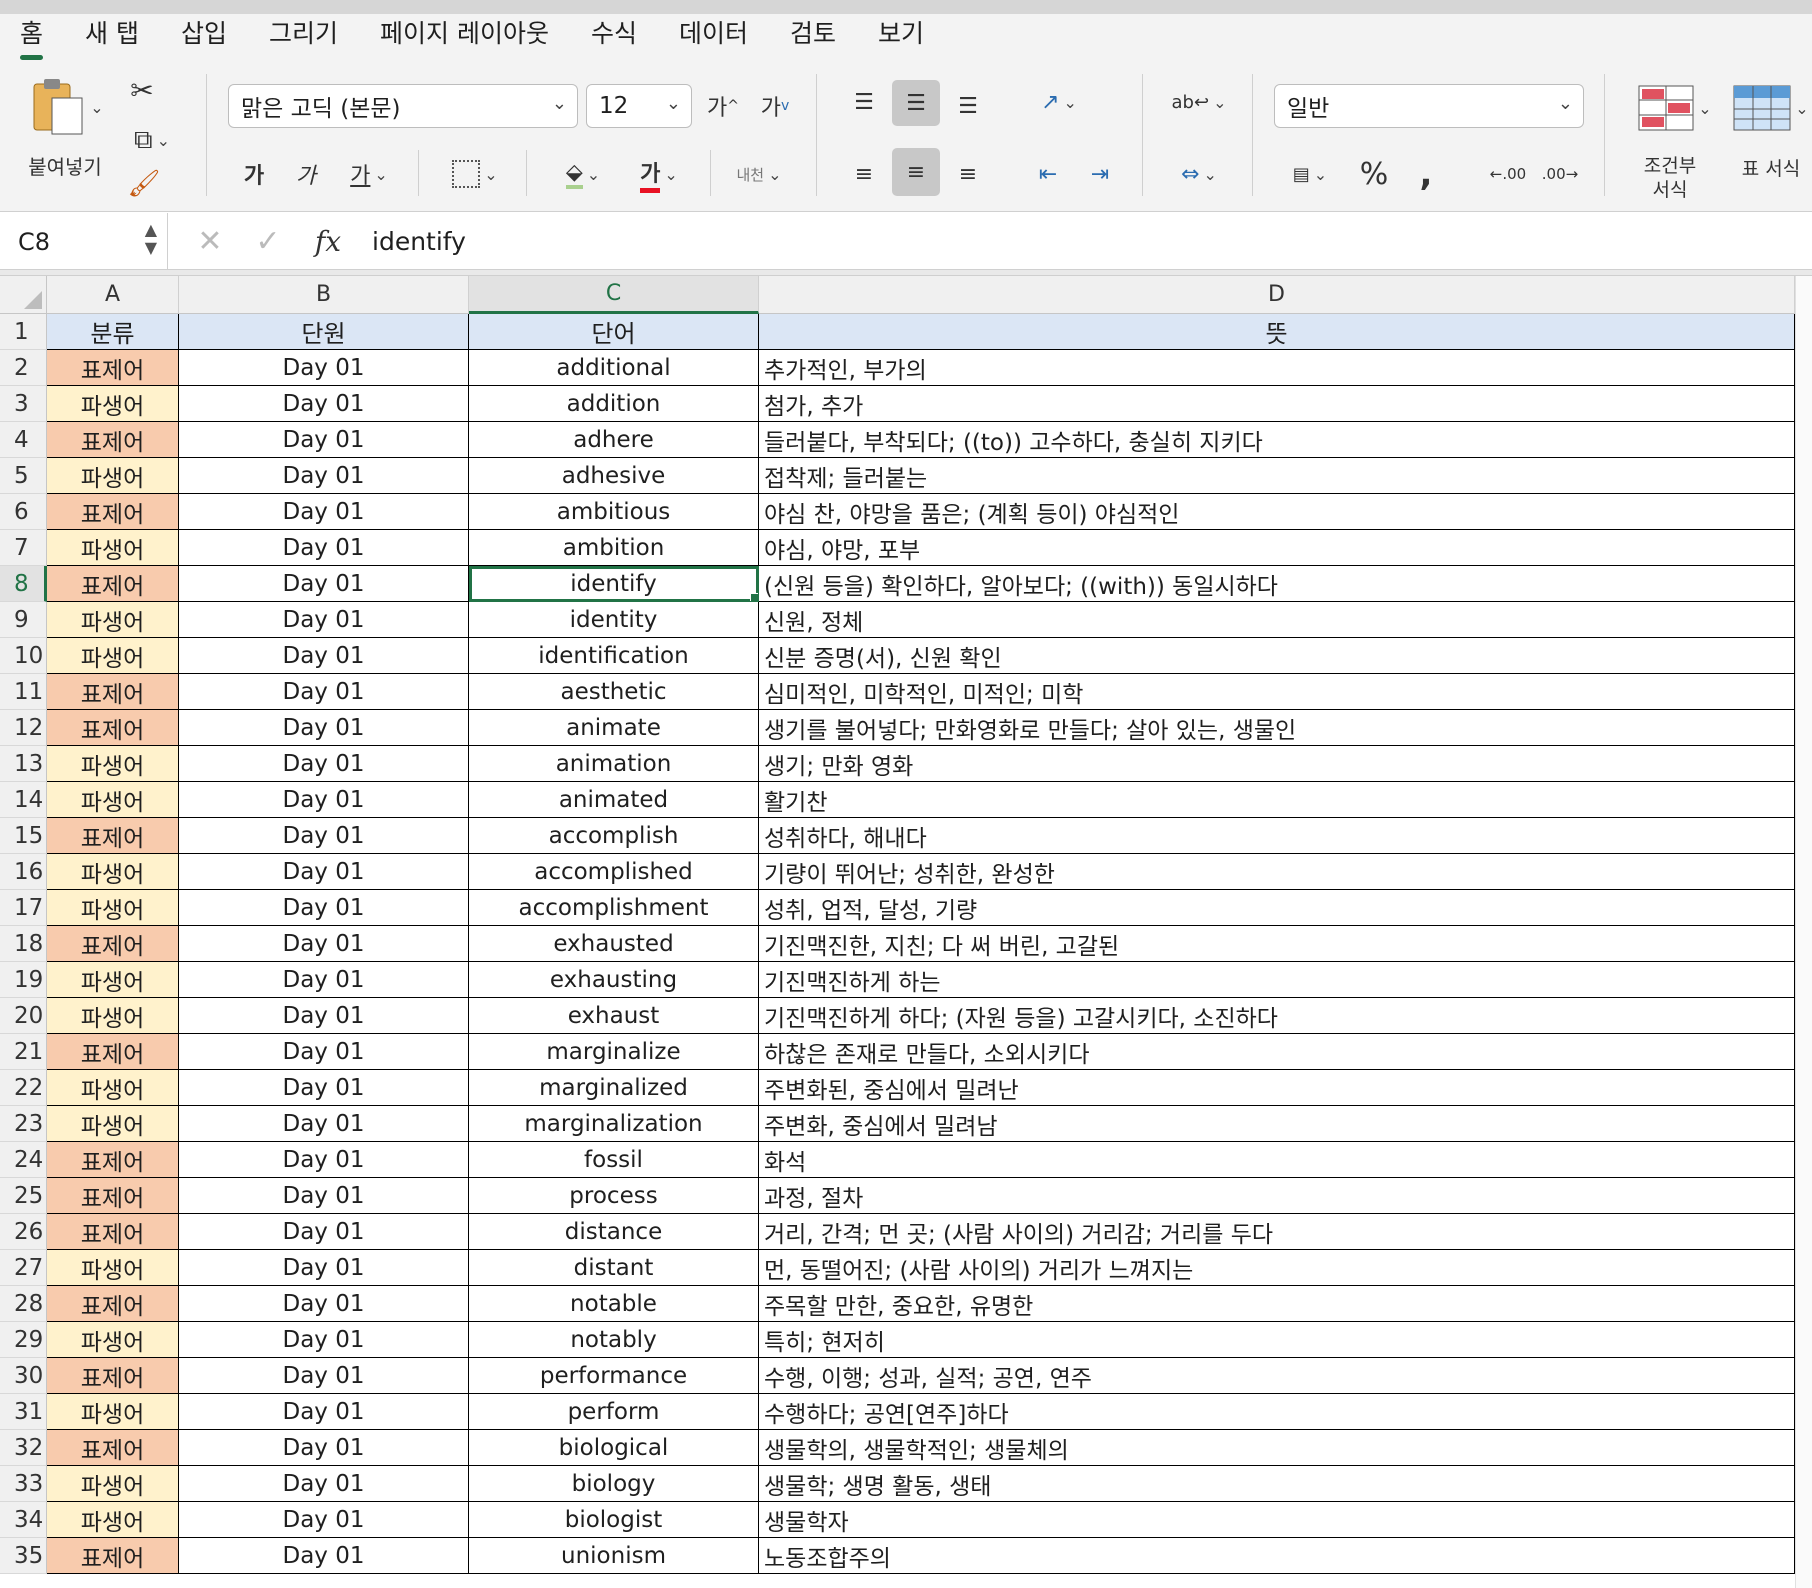  Describe the element at coordinates (1277, 620) in the screenshot. I see `meaning-cell: 신원, 정체` at that location.